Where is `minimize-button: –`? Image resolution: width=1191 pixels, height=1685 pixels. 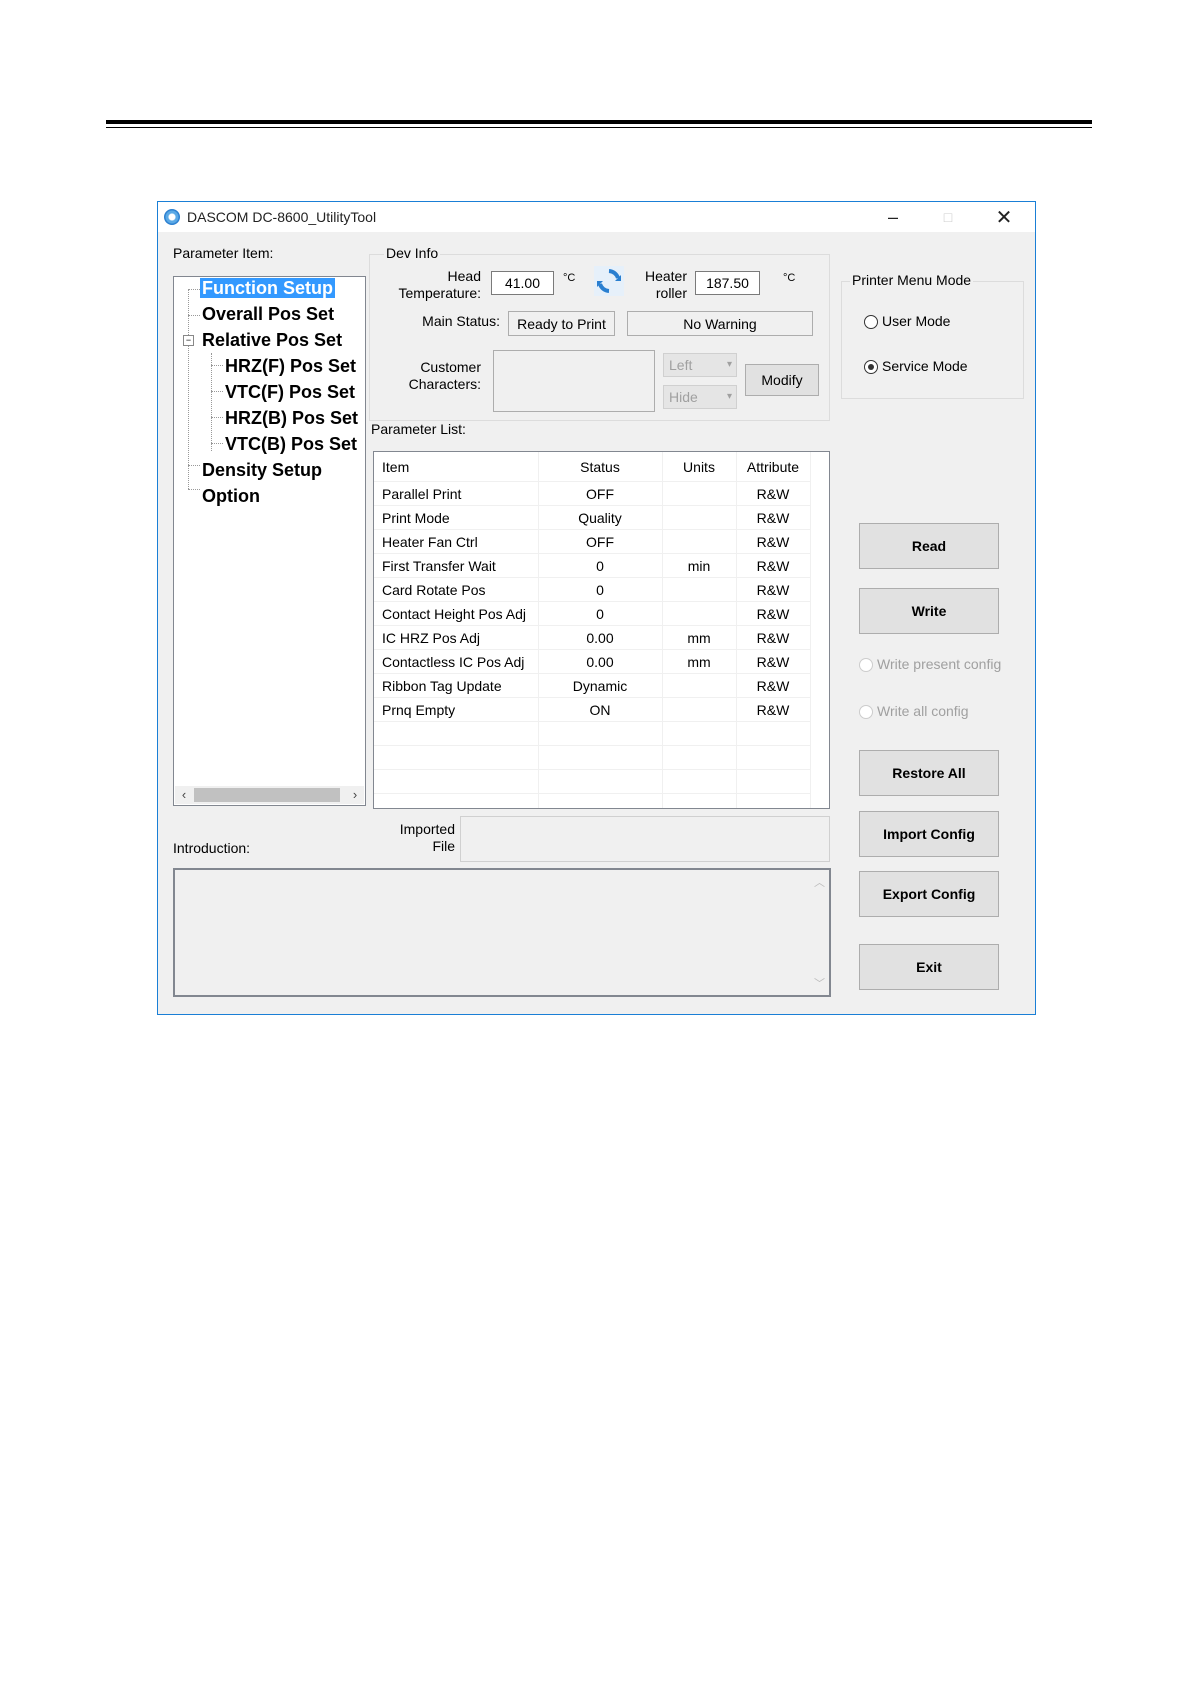
minimize-button: – is located at coordinates (893, 217).